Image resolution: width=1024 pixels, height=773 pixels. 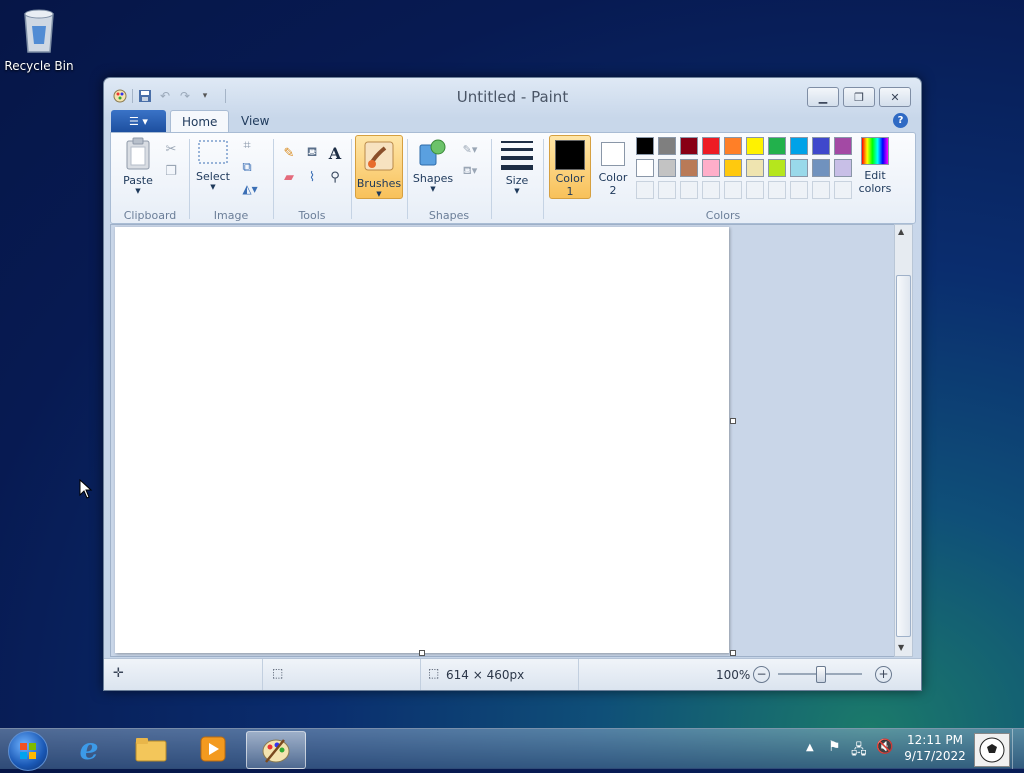 I want to click on title-bar: ↶ ↷ ▾ Untitled - Paint ▁ ❐ ✕, so click(x=512, y=94).